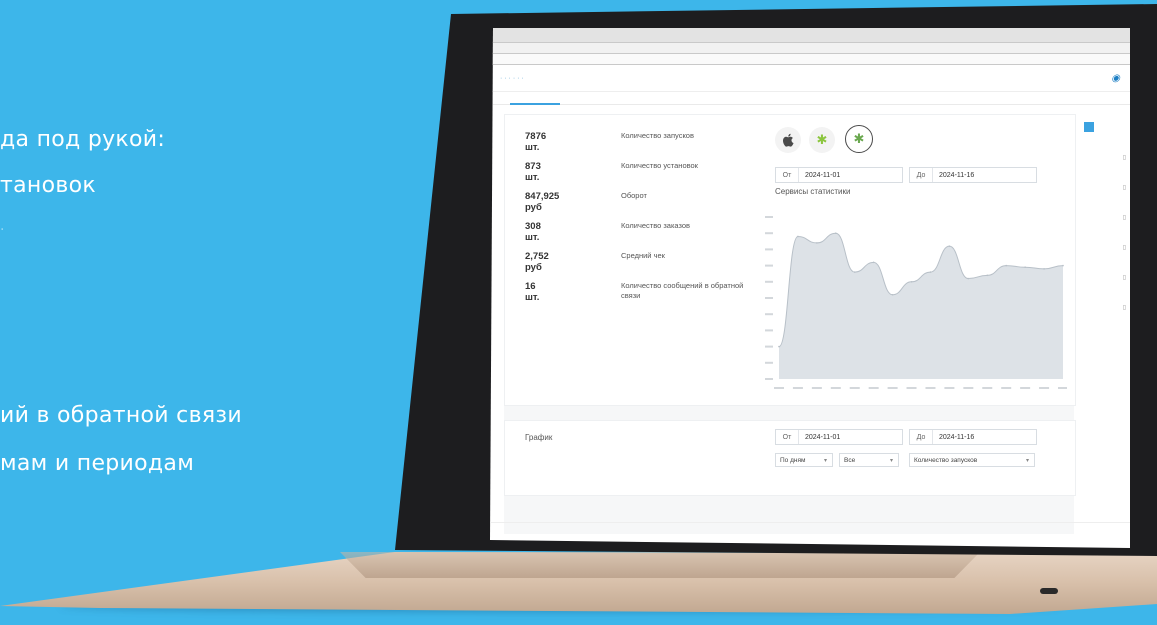 The height and width of the screenshot is (625, 1157). I want to click on platform-select: Все ▾, so click(869, 460).